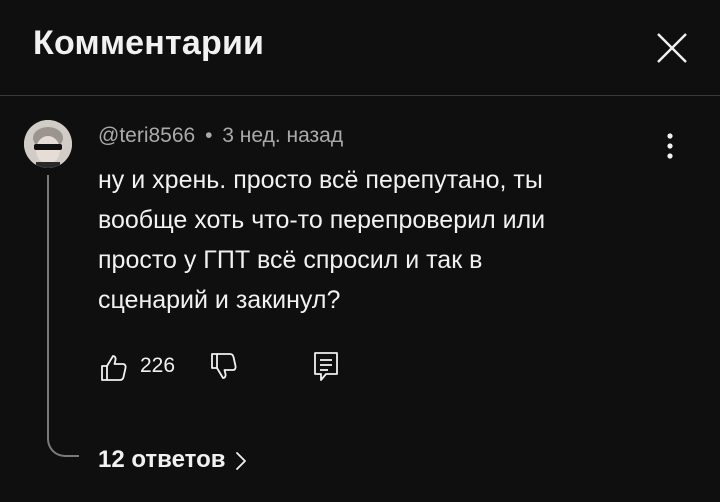 The width and height of the screenshot is (720, 502). Describe the element at coordinates (240, 460) in the screenshot. I see `chevron-right-icon` at that location.